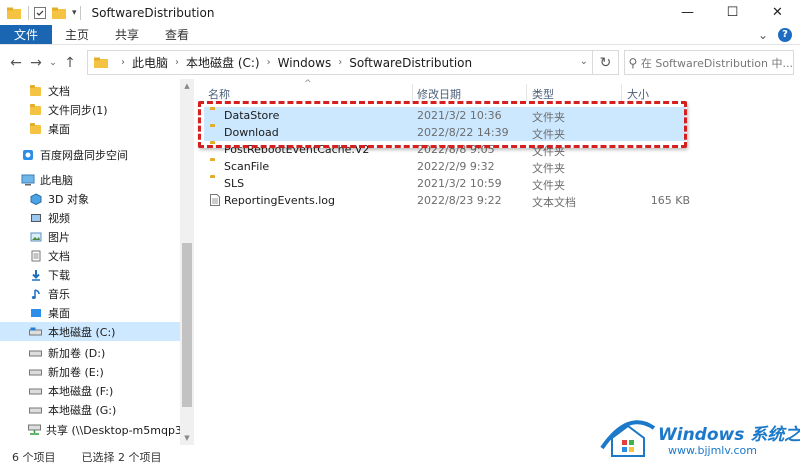 The height and width of the screenshot is (467, 800). Describe the element at coordinates (82, 332) in the screenshot. I see `nav-item-label: 本地磁盘 (C:)` at that location.